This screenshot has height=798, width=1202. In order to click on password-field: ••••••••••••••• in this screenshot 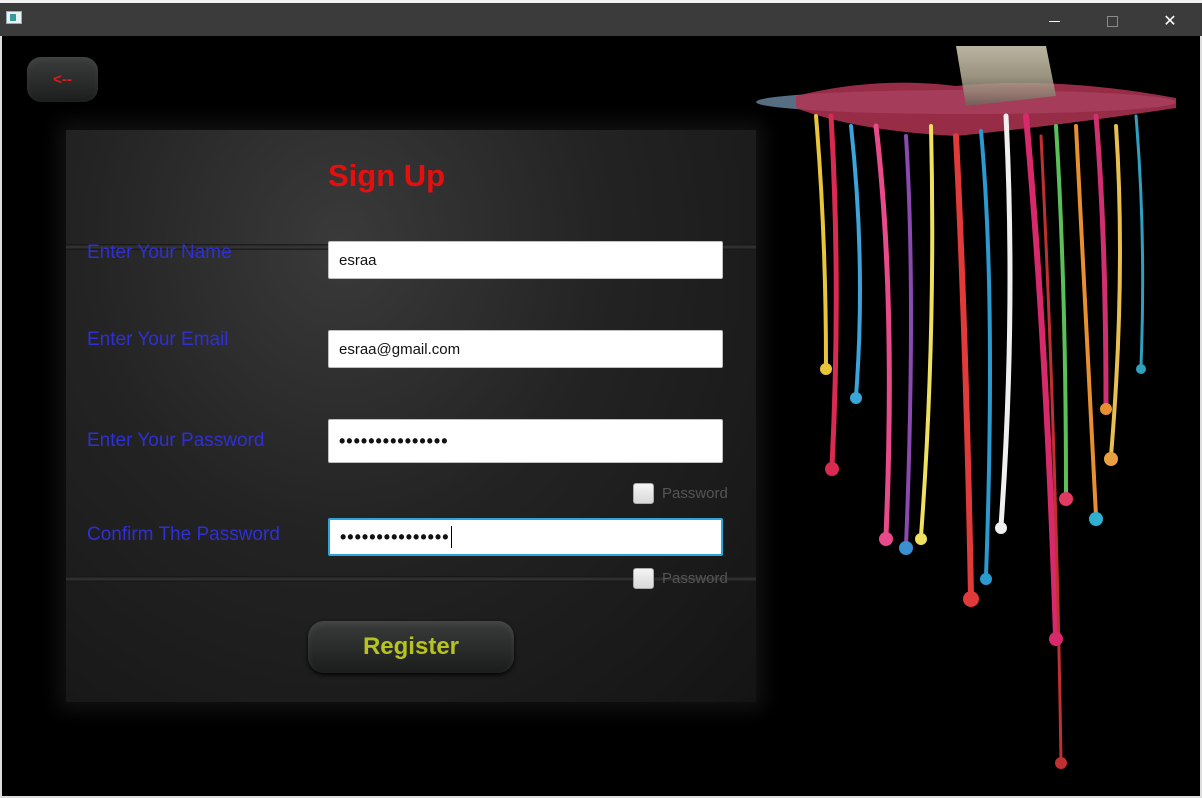, I will do `click(525, 441)`.